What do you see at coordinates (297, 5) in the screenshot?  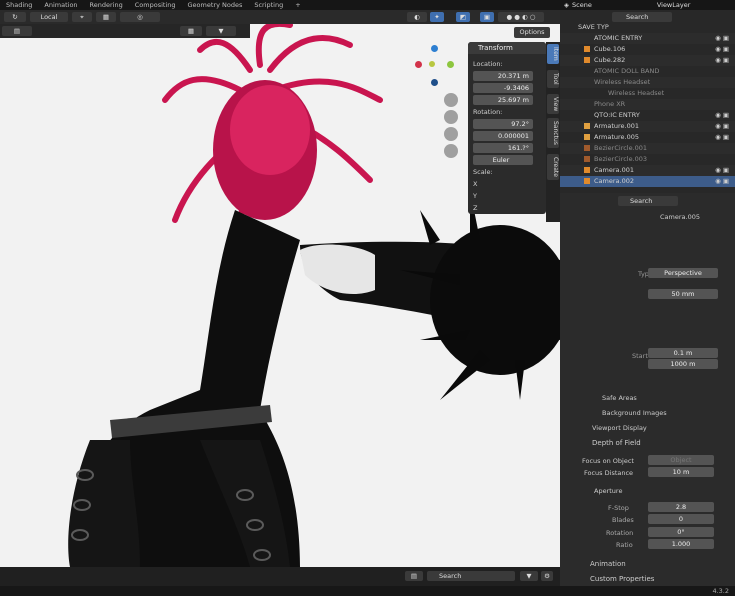 I see `add-workspace-icon: +` at bounding box center [297, 5].